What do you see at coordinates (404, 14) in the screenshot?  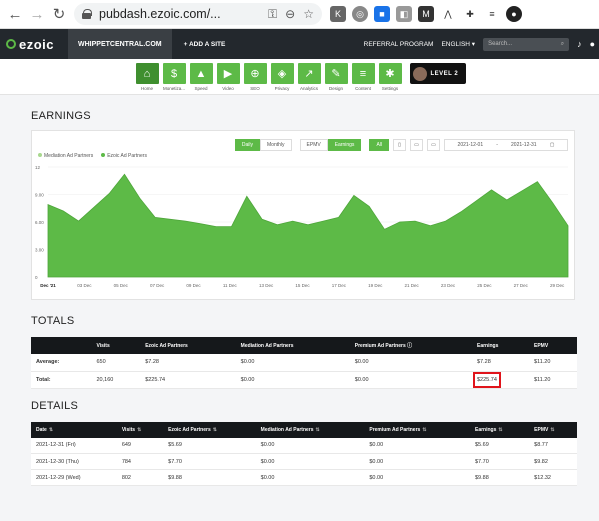 I see `extension-icon: ◧` at bounding box center [404, 14].